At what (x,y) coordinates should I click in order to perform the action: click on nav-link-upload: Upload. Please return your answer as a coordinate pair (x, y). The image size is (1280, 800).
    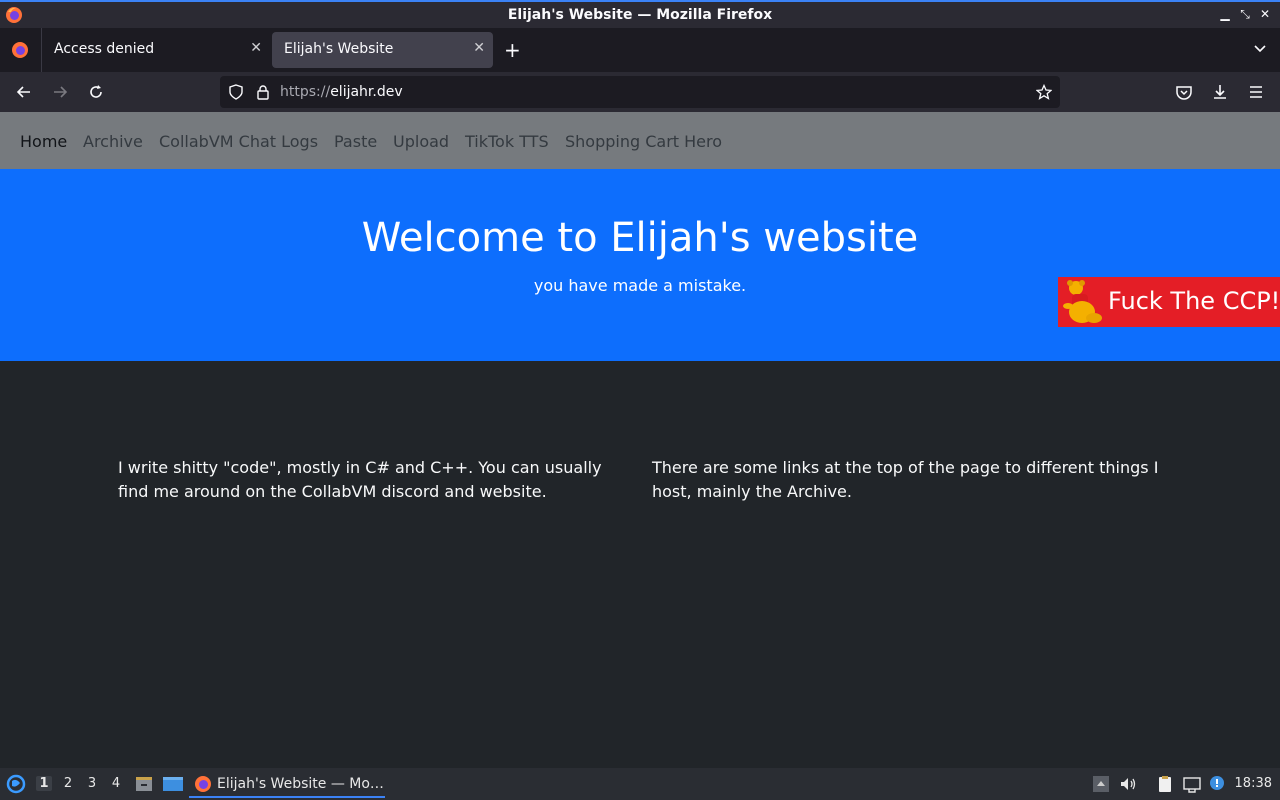
    Looking at the image, I should click on (421, 141).